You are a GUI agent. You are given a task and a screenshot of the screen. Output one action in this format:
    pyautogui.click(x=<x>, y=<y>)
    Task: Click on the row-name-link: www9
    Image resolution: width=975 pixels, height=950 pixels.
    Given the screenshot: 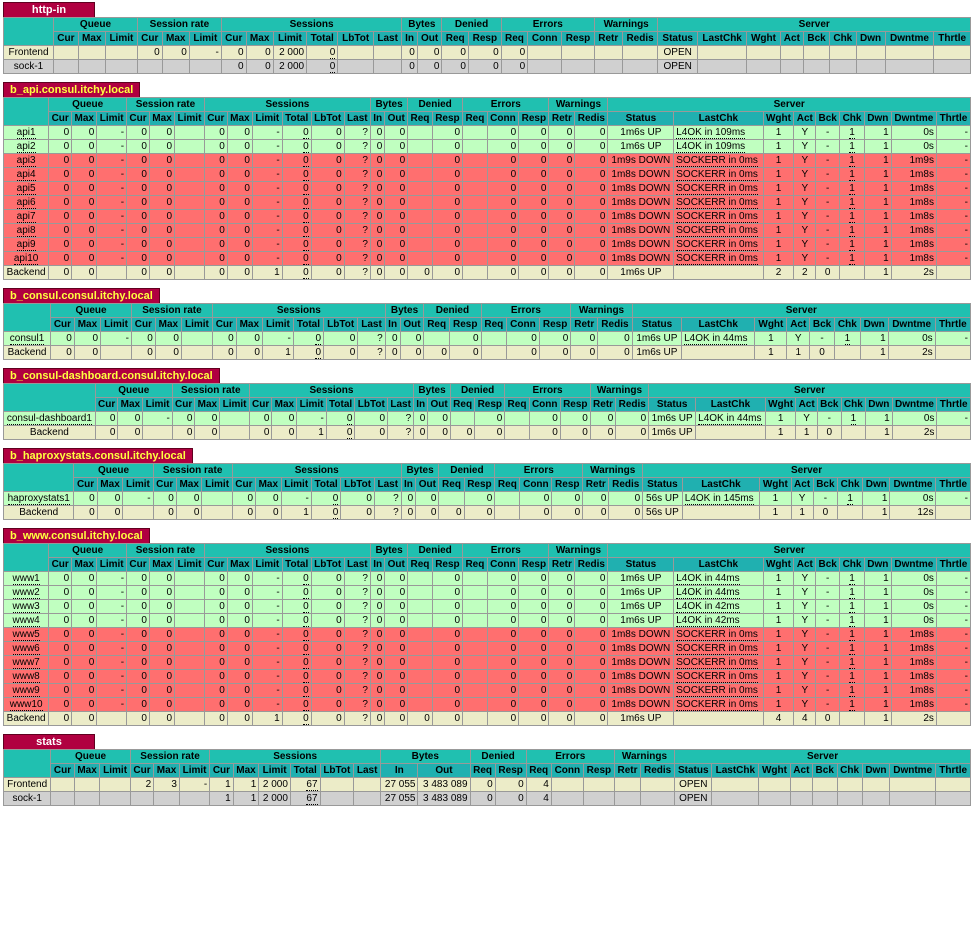 What is the action you would take?
    pyautogui.click(x=26, y=690)
    